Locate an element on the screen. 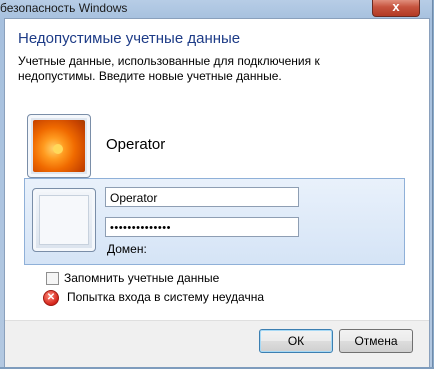 Image resolution: width=434 pixels, height=369 pixels. close-icon: x is located at coordinates (396, 7).